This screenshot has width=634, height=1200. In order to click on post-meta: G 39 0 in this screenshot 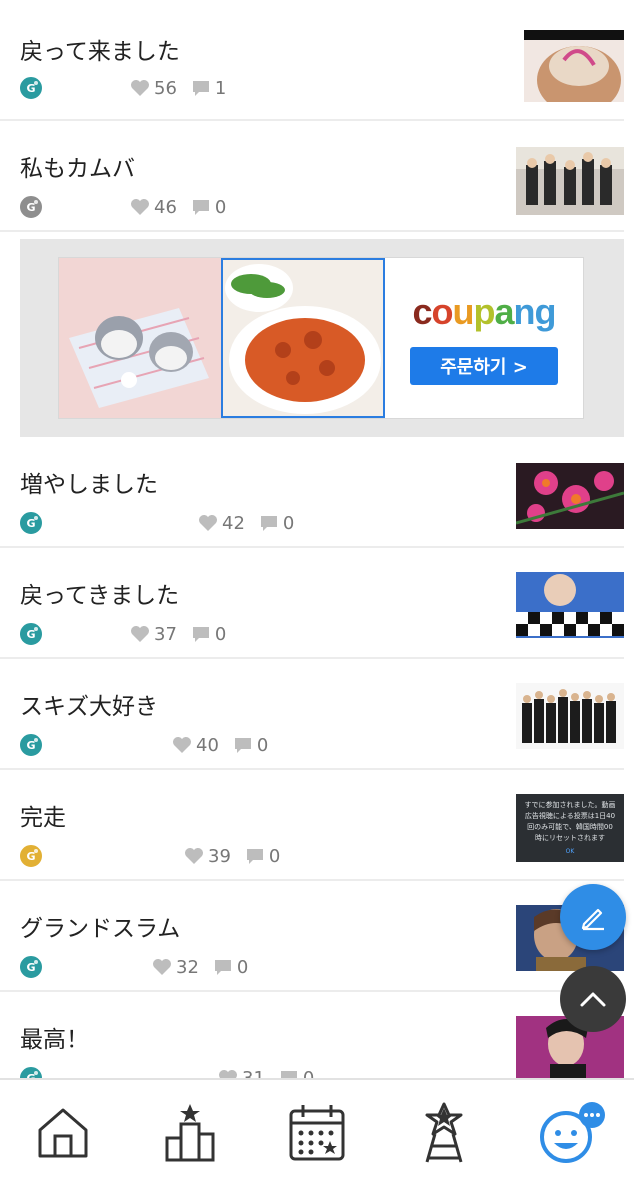, I will do `click(150, 856)`.